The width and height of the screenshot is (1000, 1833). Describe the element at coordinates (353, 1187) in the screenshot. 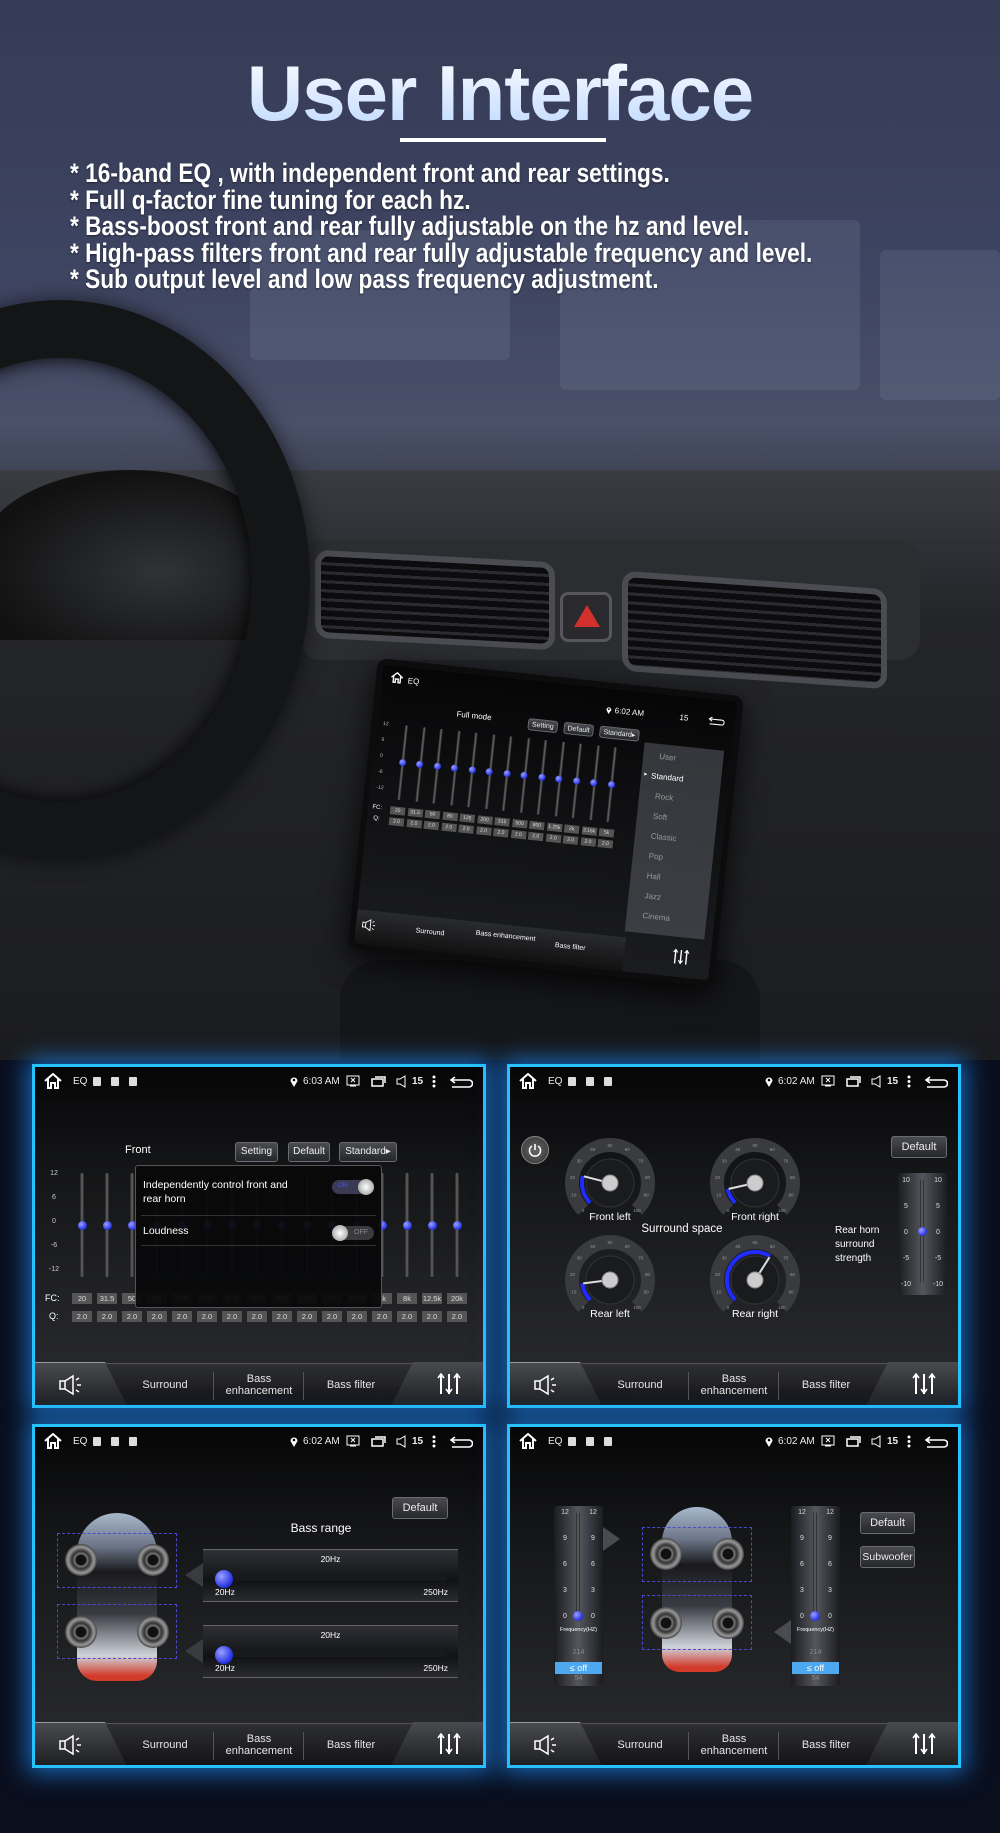

I see `independent-control-toggle: ON` at that location.